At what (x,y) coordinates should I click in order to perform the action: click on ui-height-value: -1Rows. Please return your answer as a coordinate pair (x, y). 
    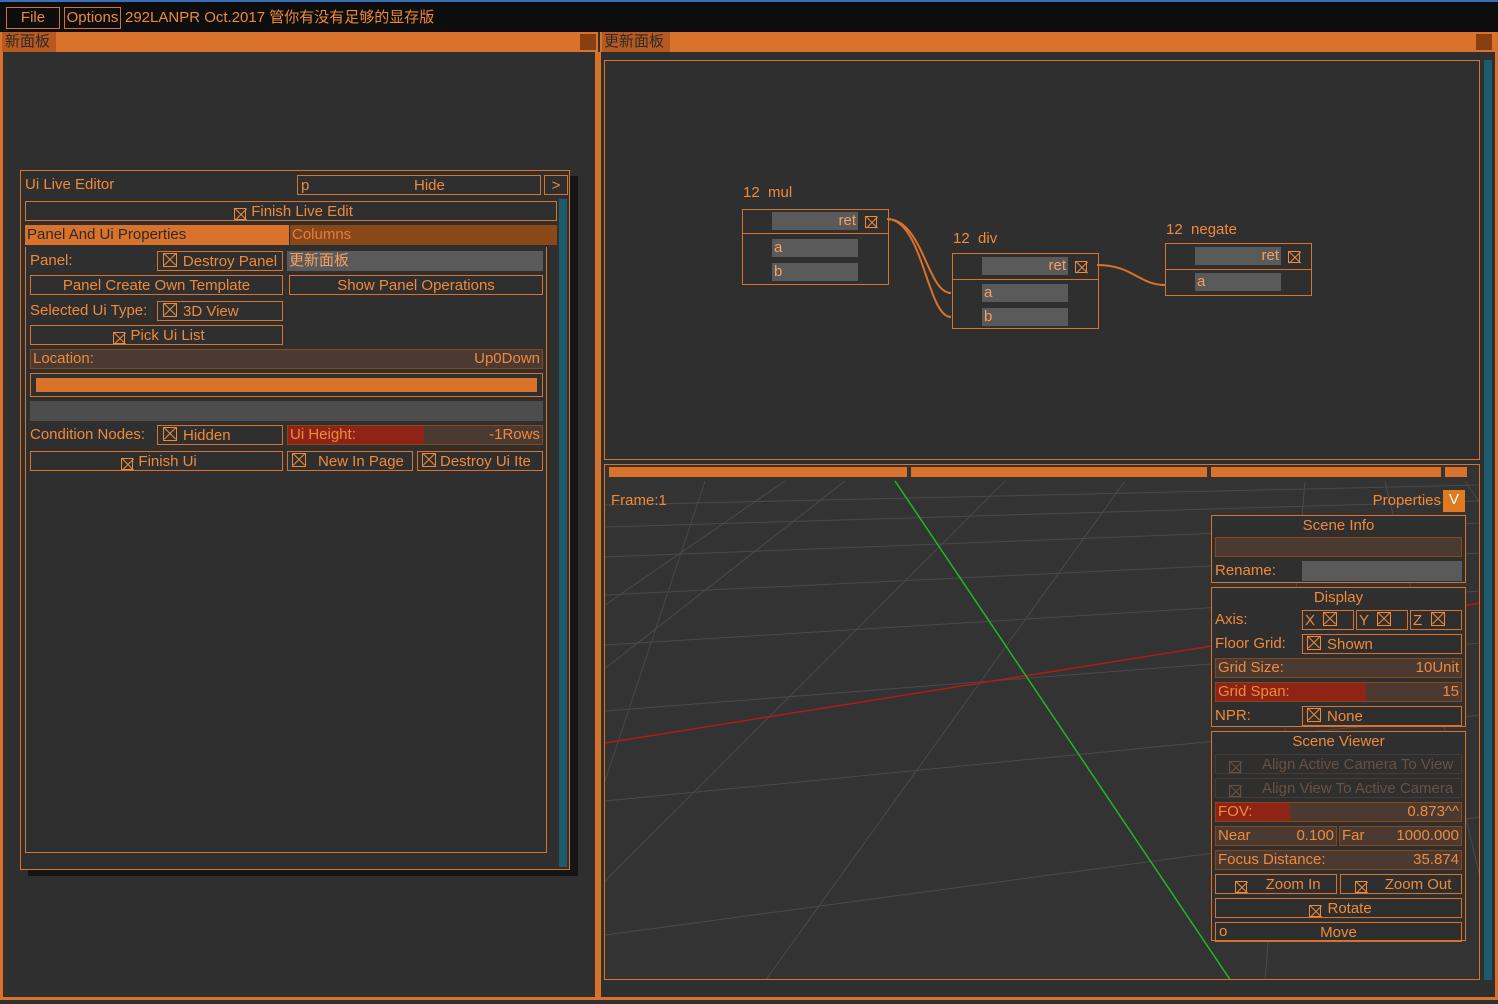
    Looking at the image, I should click on (514, 434).